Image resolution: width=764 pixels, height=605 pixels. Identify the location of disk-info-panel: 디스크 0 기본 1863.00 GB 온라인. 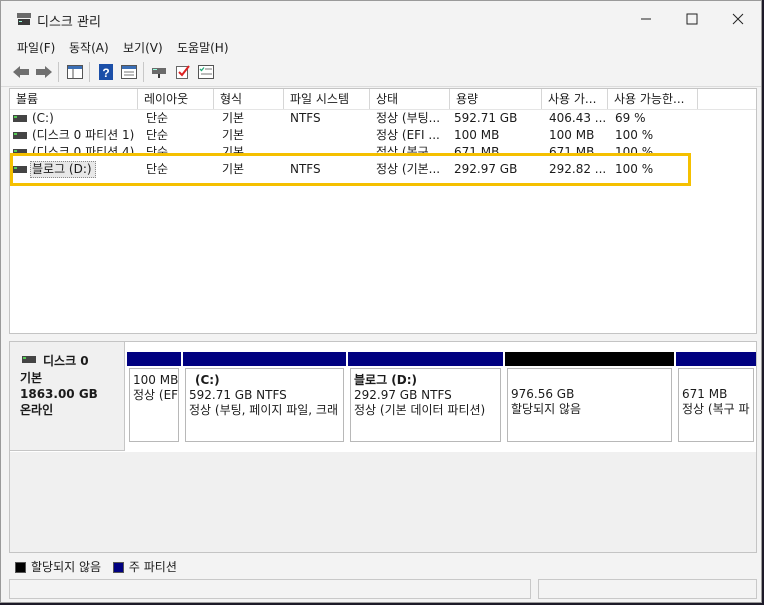
(67, 396).